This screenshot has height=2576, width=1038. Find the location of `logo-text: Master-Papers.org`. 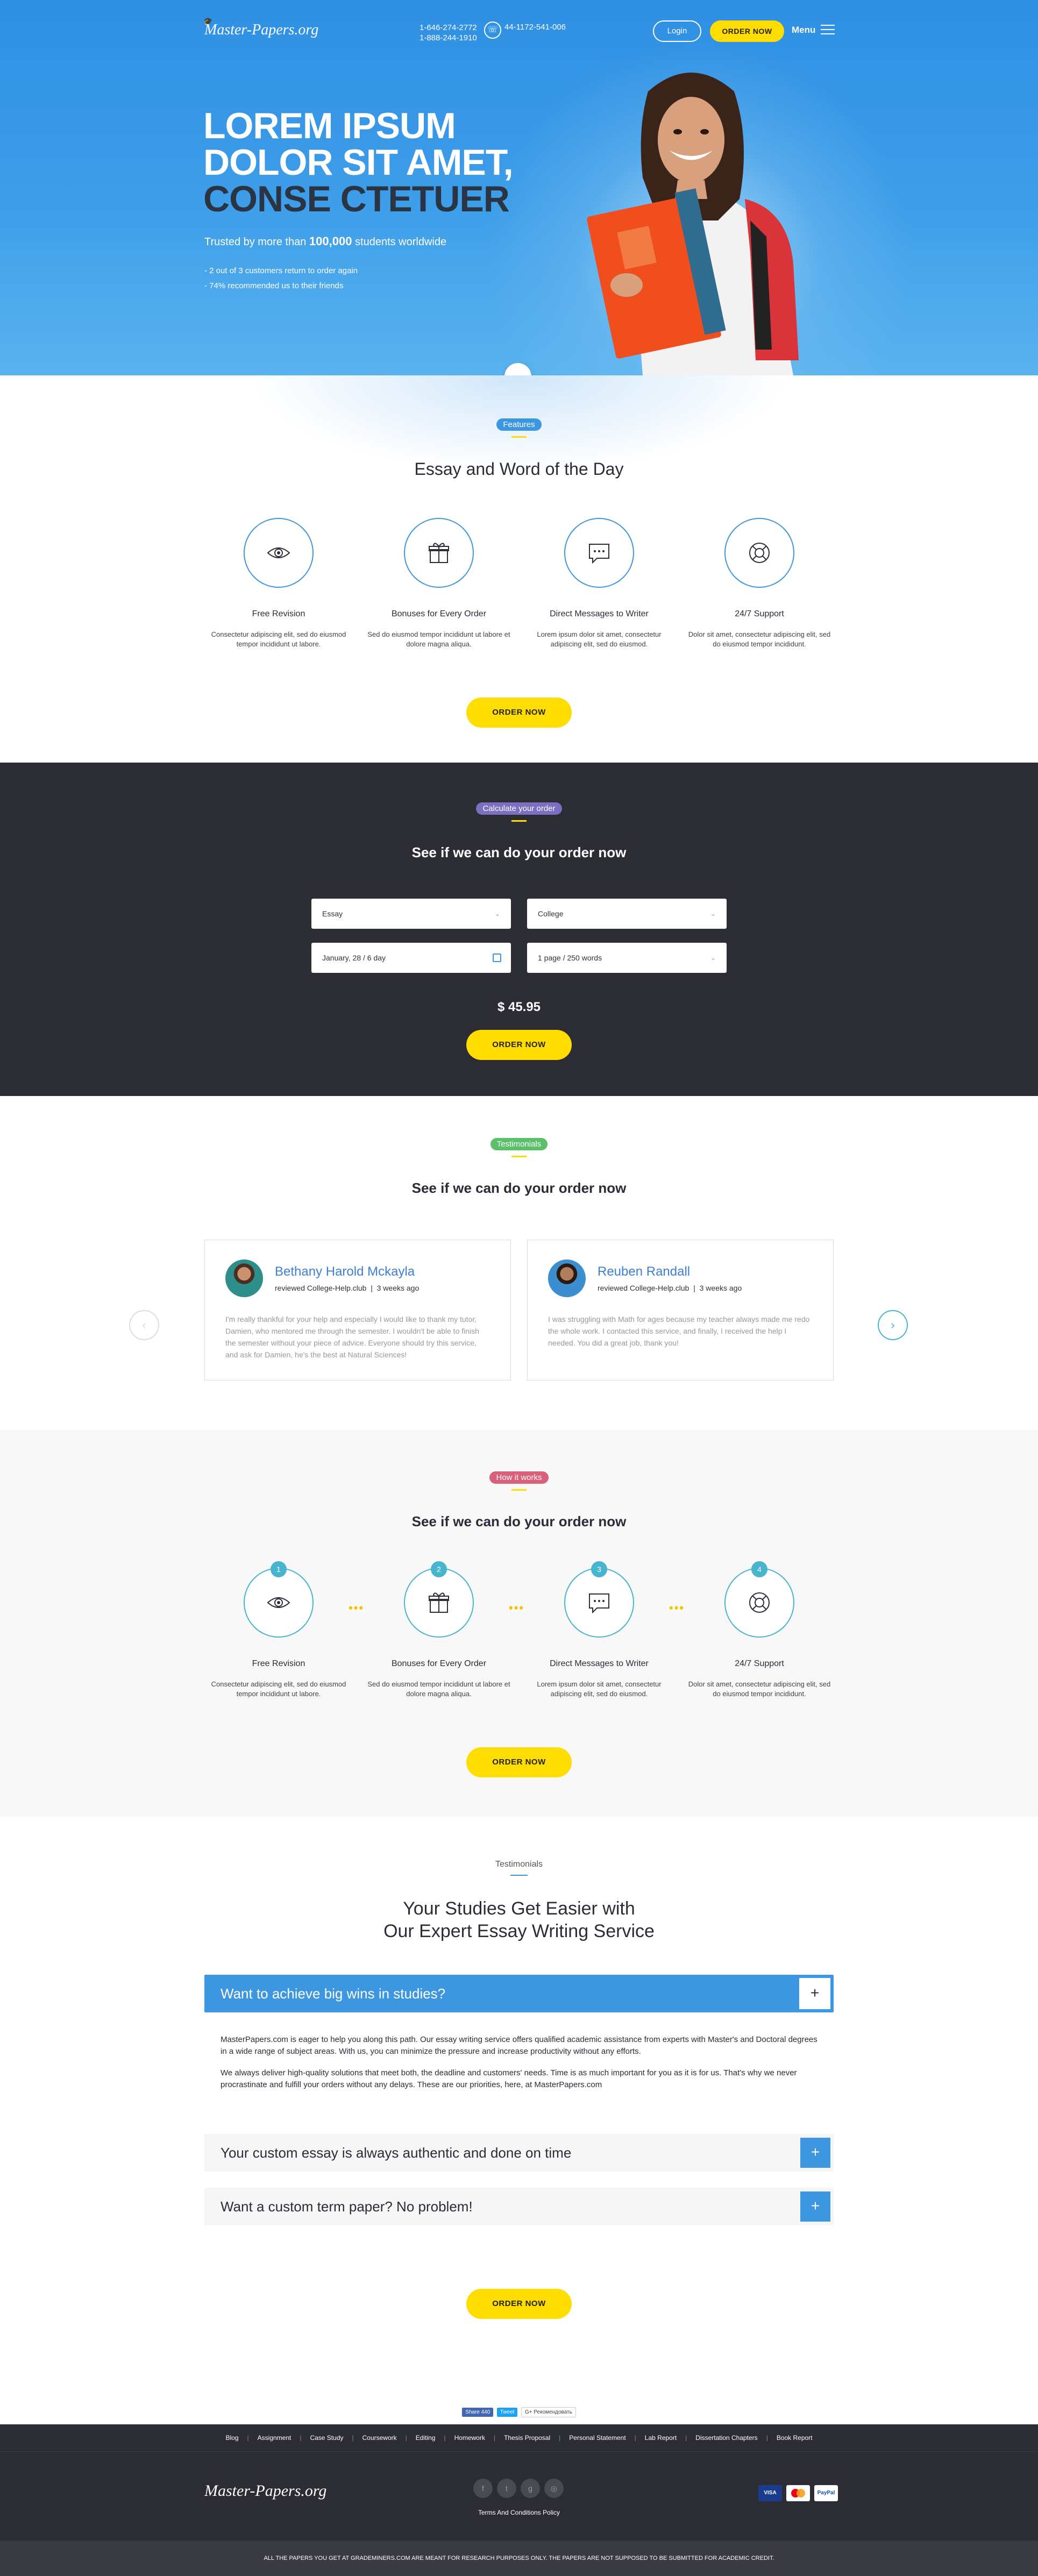

logo-text: Master-Papers.org is located at coordinates (261, 30).